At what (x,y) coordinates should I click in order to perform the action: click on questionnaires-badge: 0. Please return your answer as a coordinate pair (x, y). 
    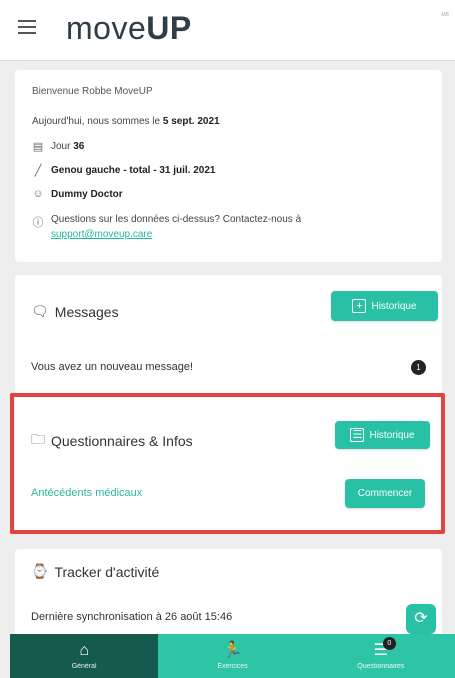
    Looking at the image, I should click on (389, 643).